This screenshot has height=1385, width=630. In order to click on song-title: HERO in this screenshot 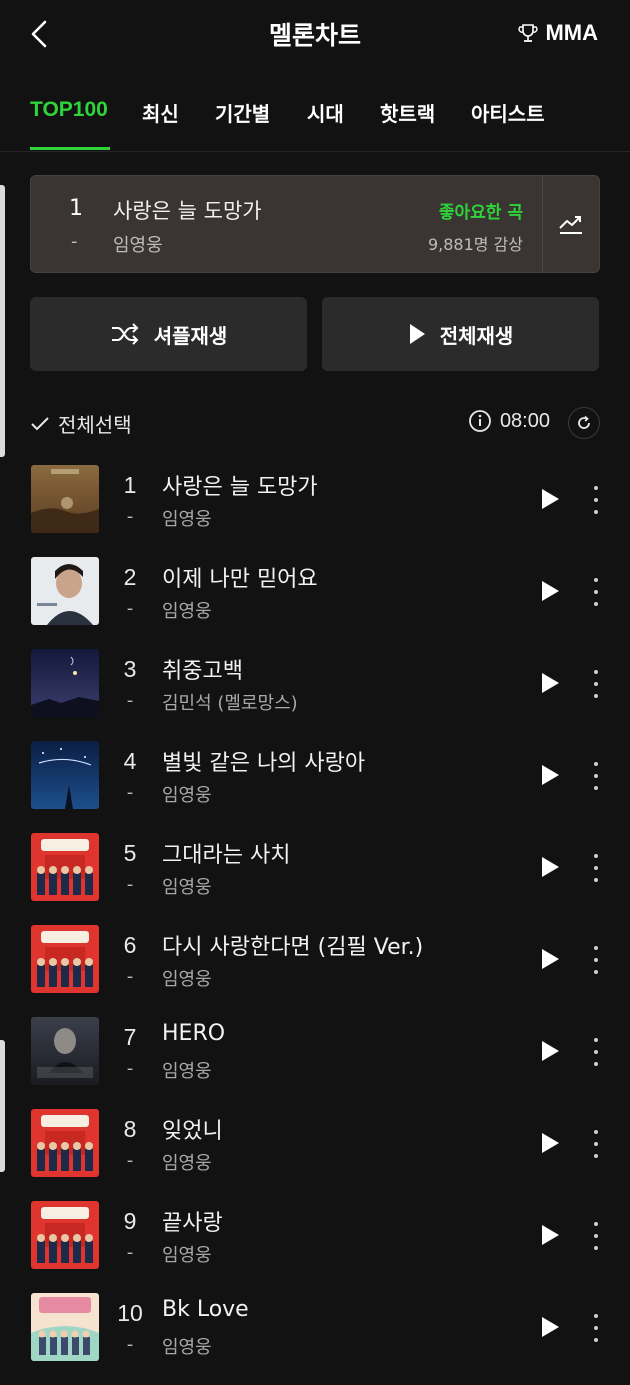, I will do `click(193, 1033)`.